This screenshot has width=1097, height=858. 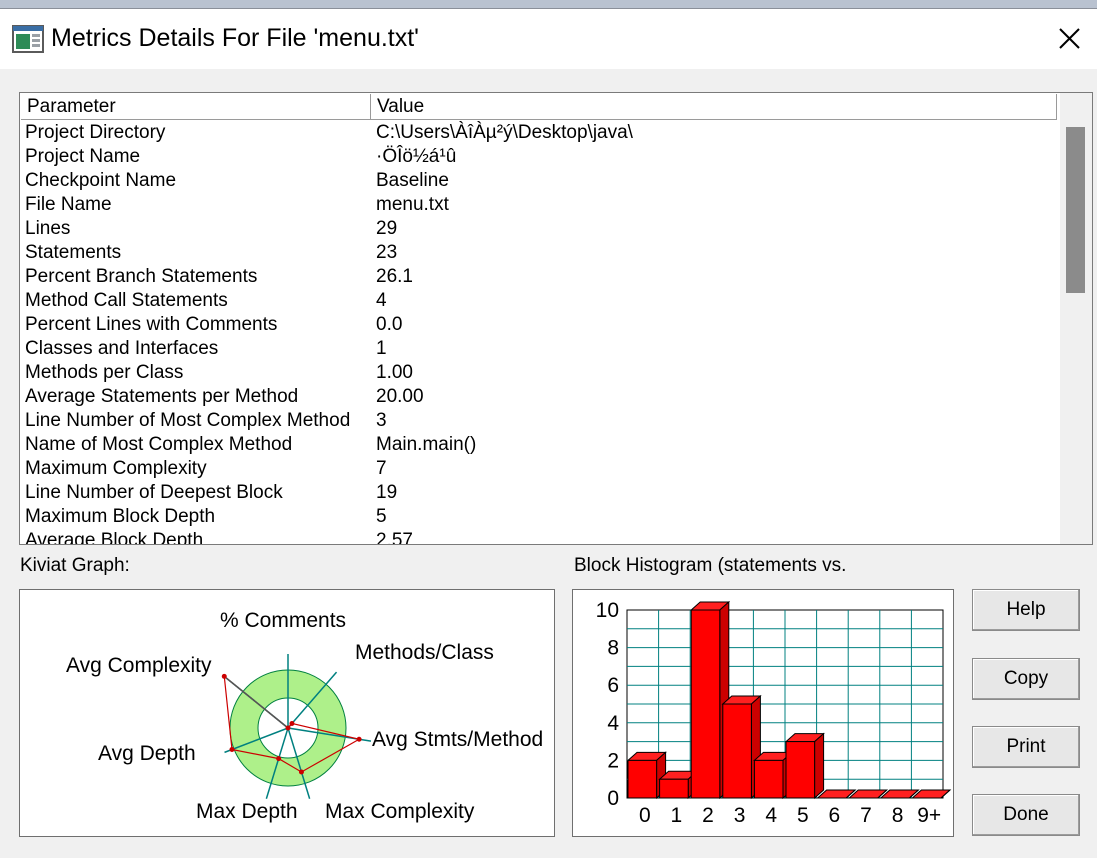 I want to click on histogram-x-tick-label: 4, so click(x=771, y=815).